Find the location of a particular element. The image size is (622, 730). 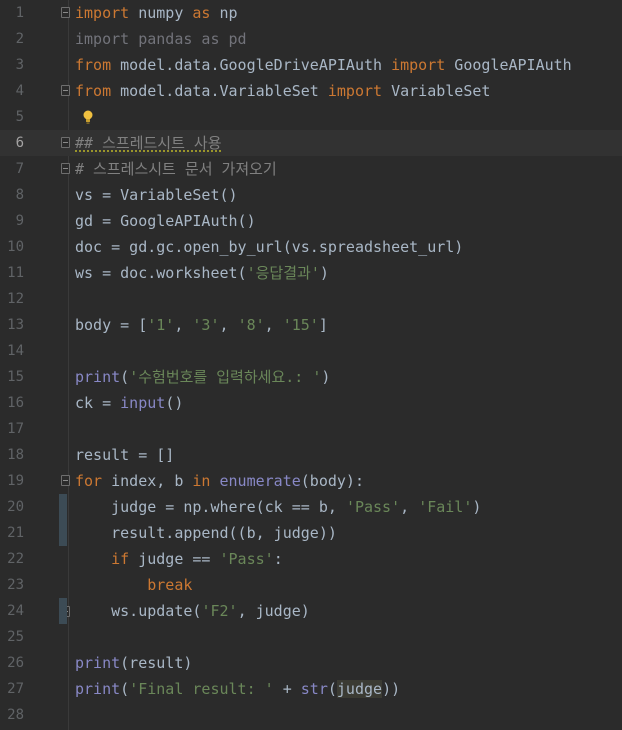

code-line: 12 is located at coordinates (311, 299).